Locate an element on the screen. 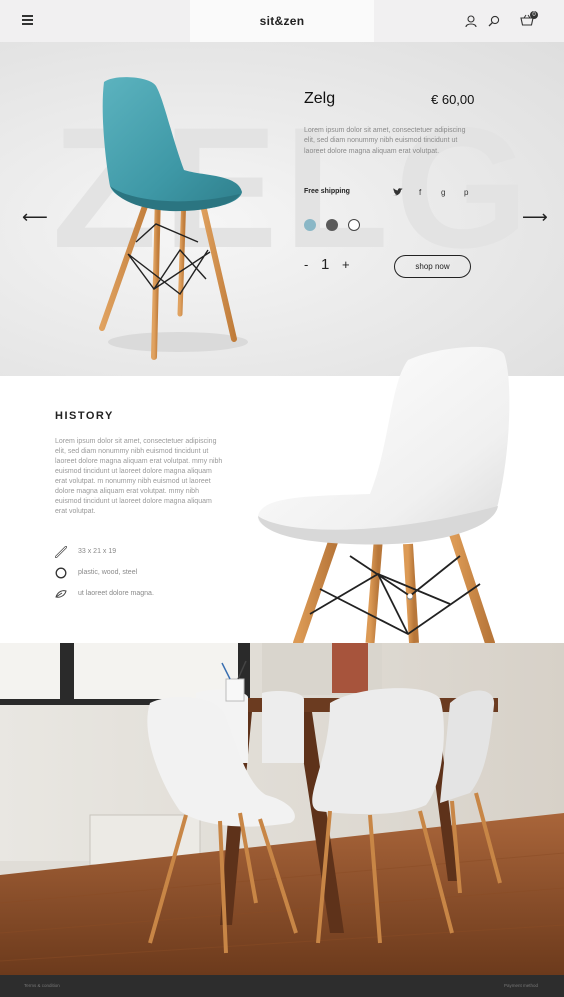 This screenshot has width=564, height=997. quantity-decrease-button: - is located at coordinates (306, 264).